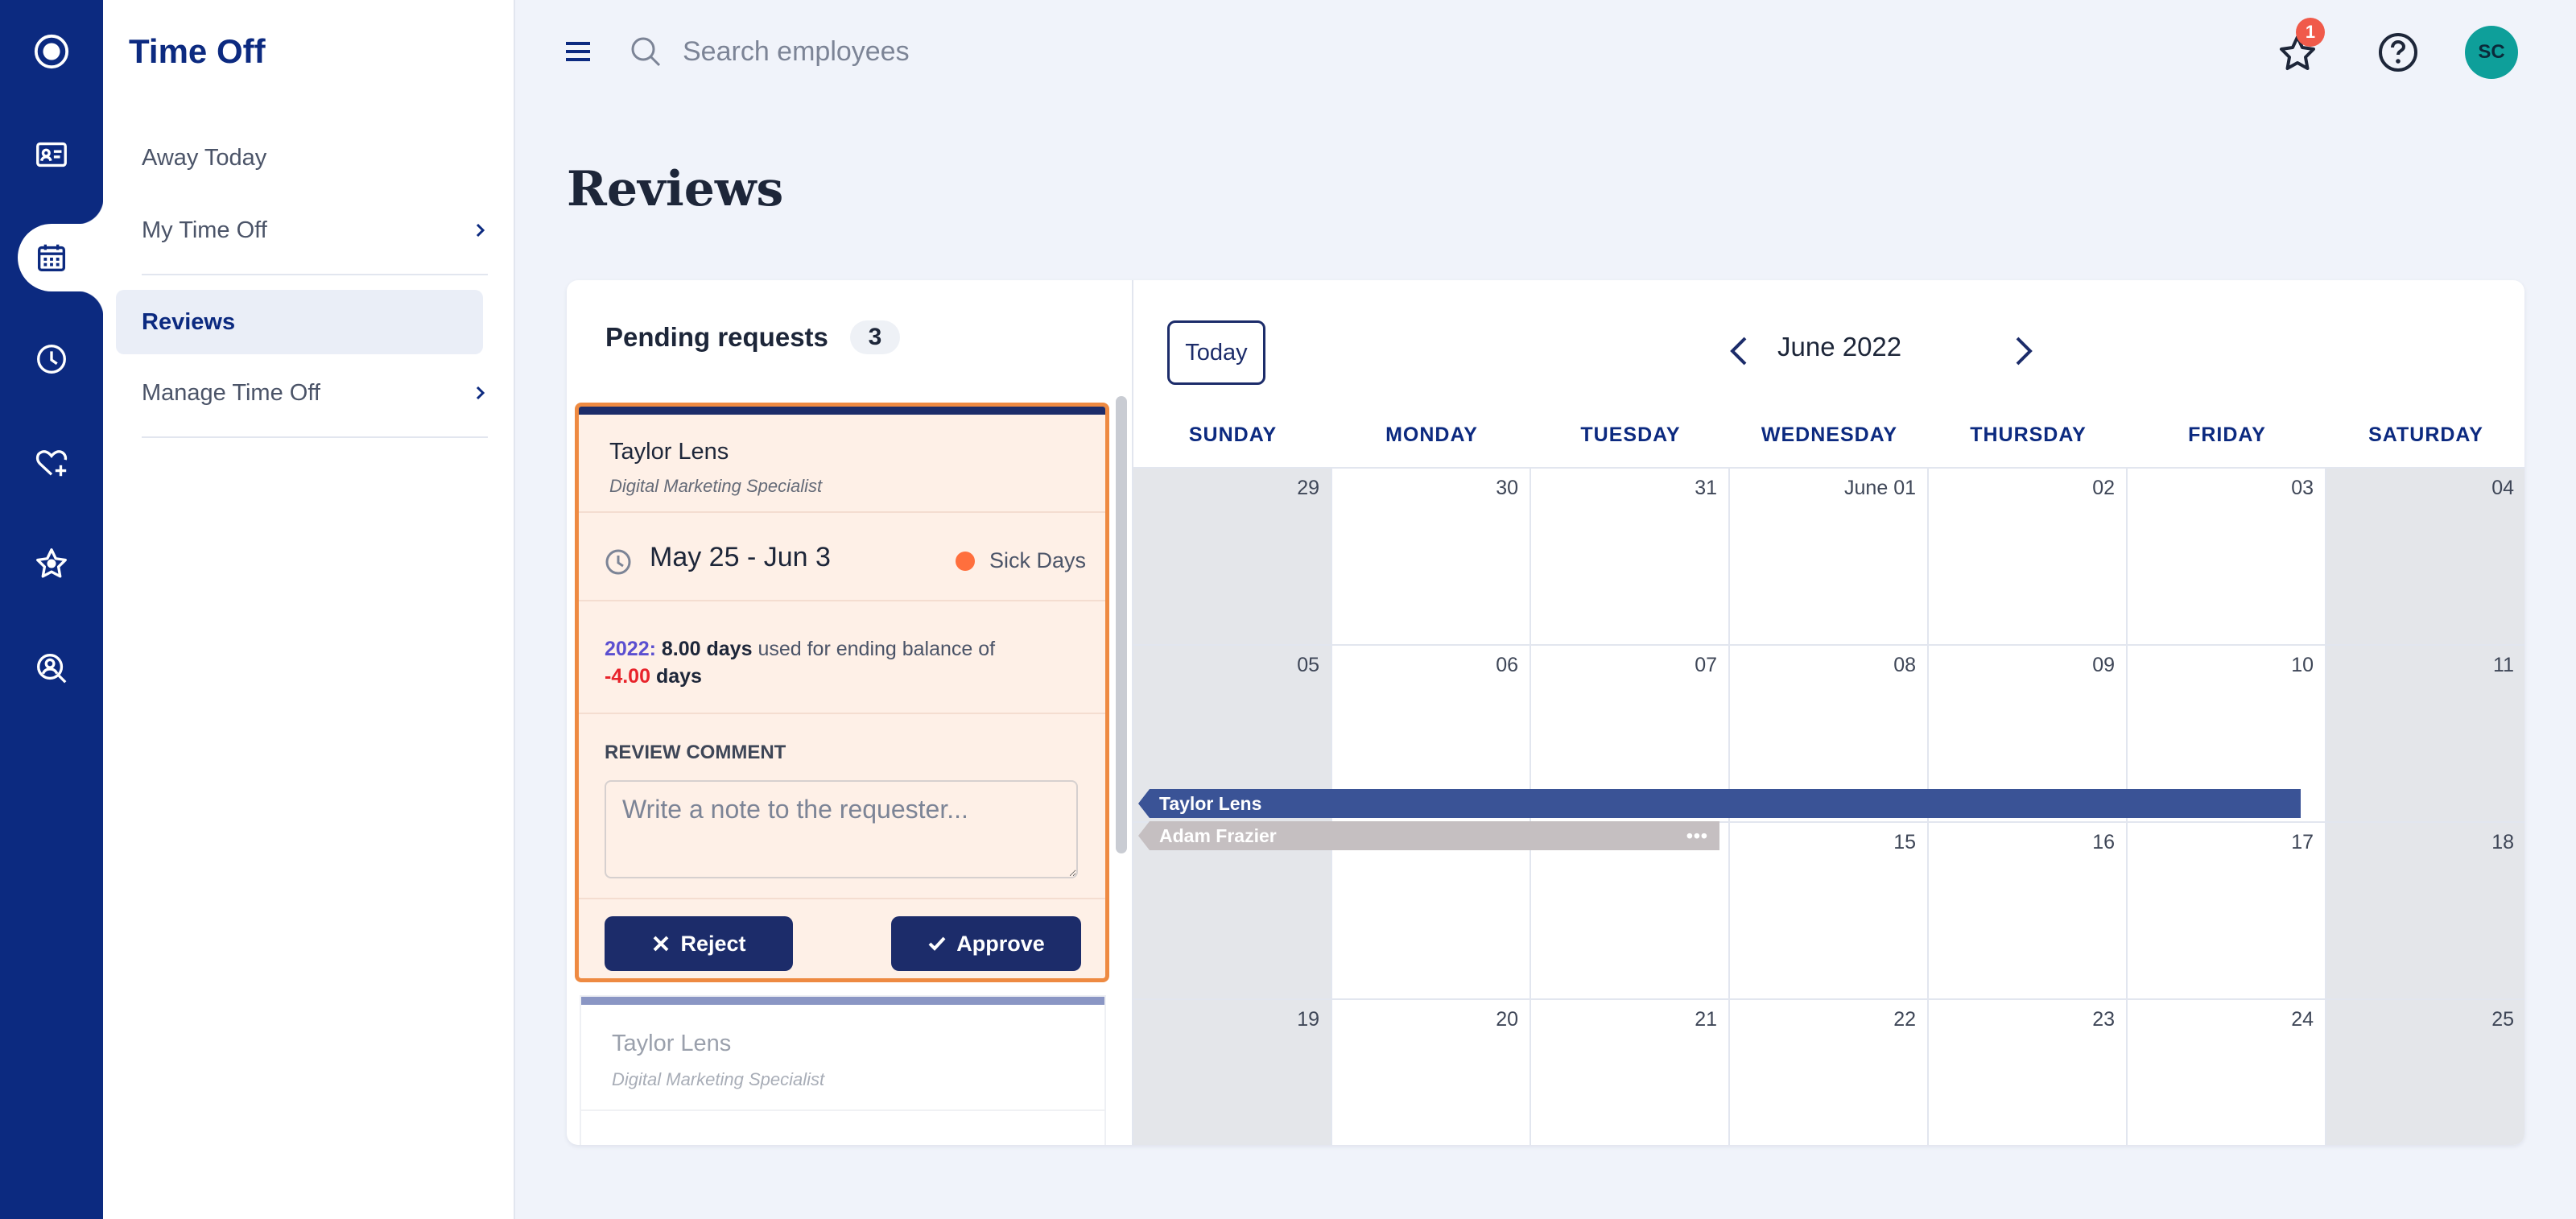  Describe the element at coordinates (2028, 1071) in the screenshot. I see `day-cell: 23` at that location.